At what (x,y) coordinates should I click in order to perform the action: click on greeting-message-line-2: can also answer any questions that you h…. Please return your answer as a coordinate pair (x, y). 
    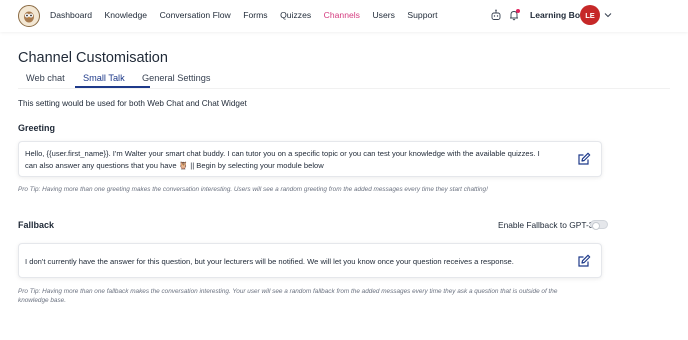
    Looking at the image, I should click on (174, 165).